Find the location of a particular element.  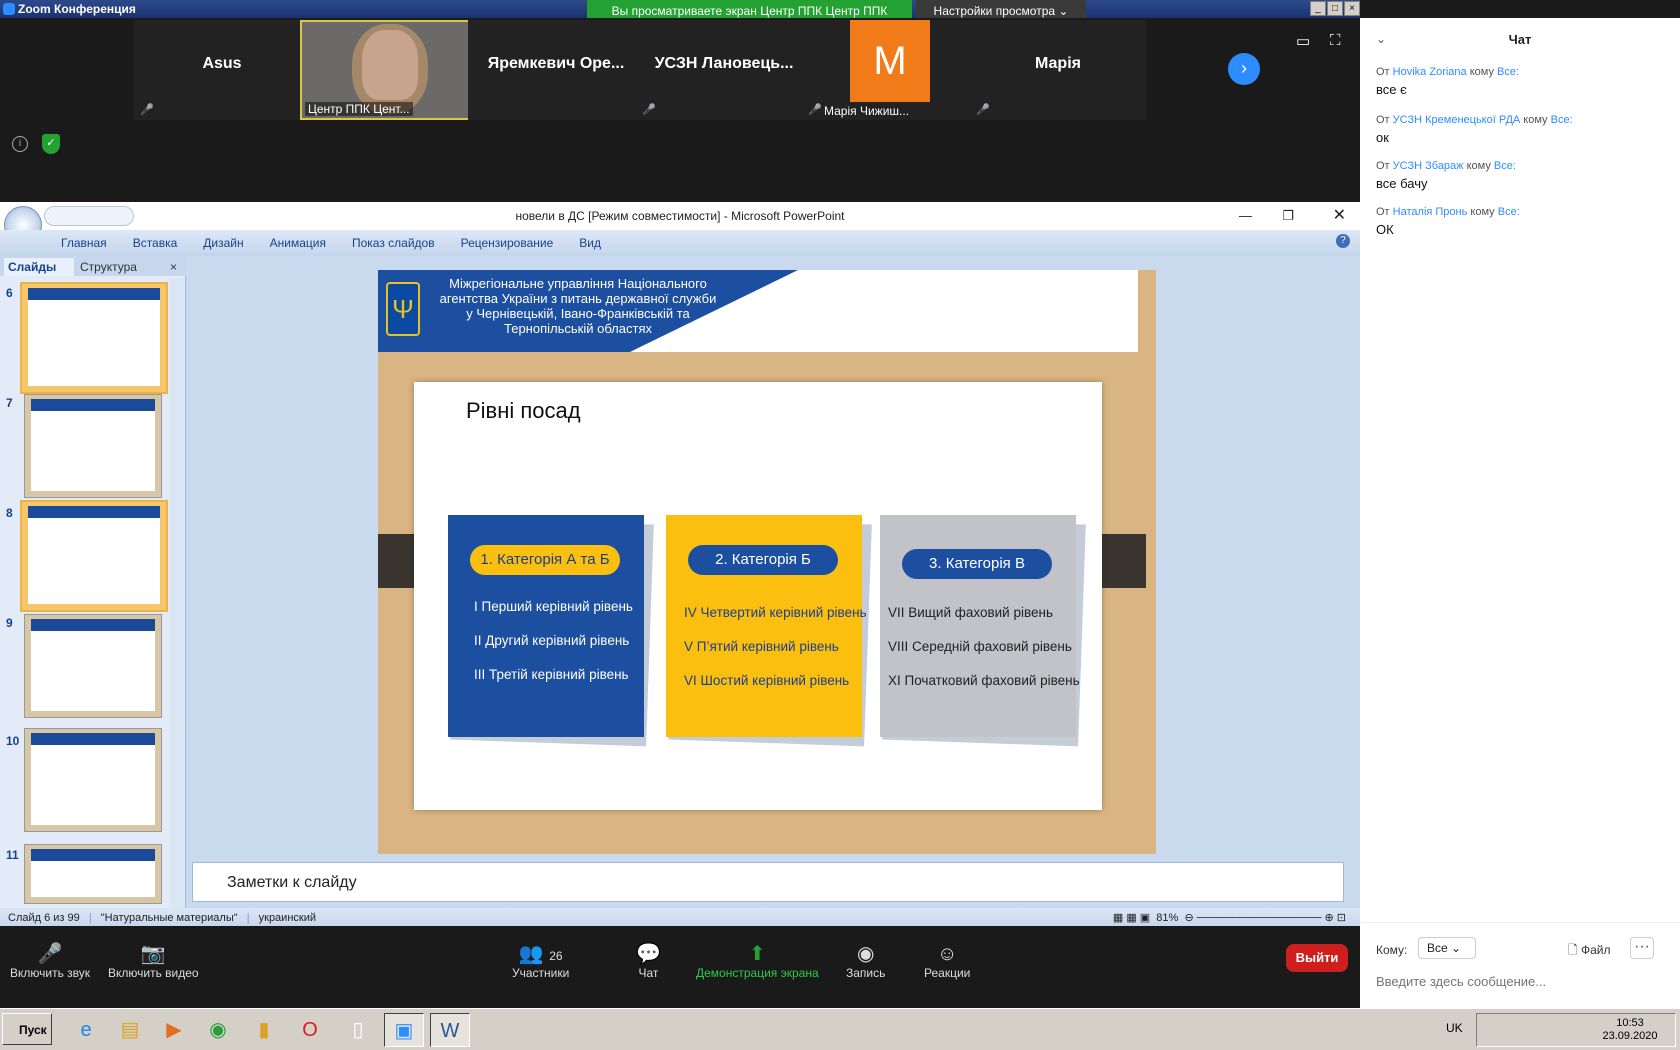

zoom-taskbar-icon: ▣ is located at coordinates (404, 1030).